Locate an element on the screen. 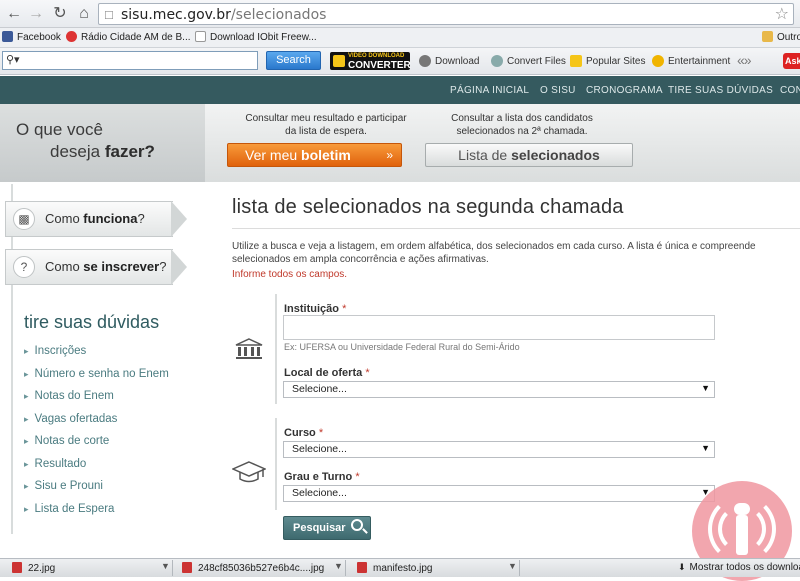  browser-address-bar: ← → ↻ ⌂ □ sisu.mec.gov.br/selecionados ☆ is located at coordinates (400, 14).